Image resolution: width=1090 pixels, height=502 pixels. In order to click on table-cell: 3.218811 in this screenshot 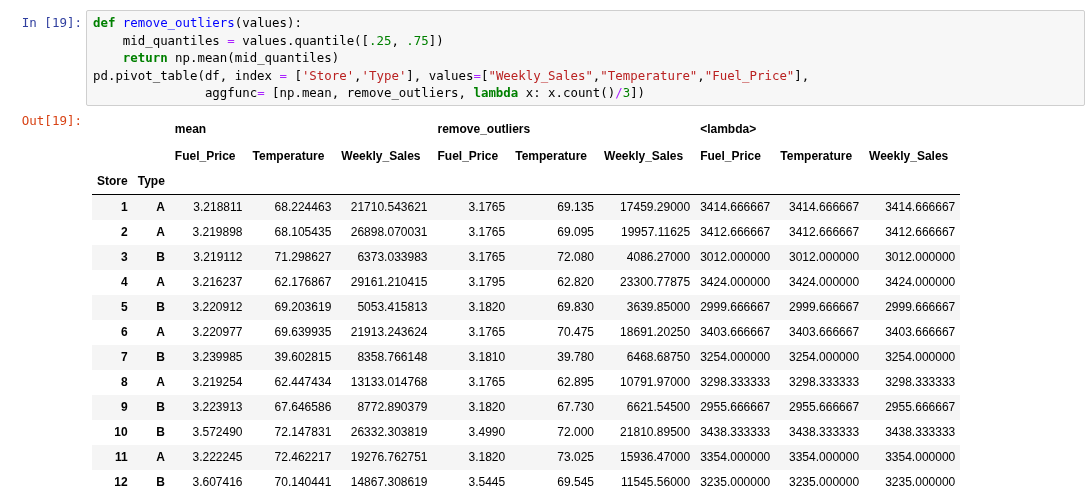, I will do `click(218, 207)`.